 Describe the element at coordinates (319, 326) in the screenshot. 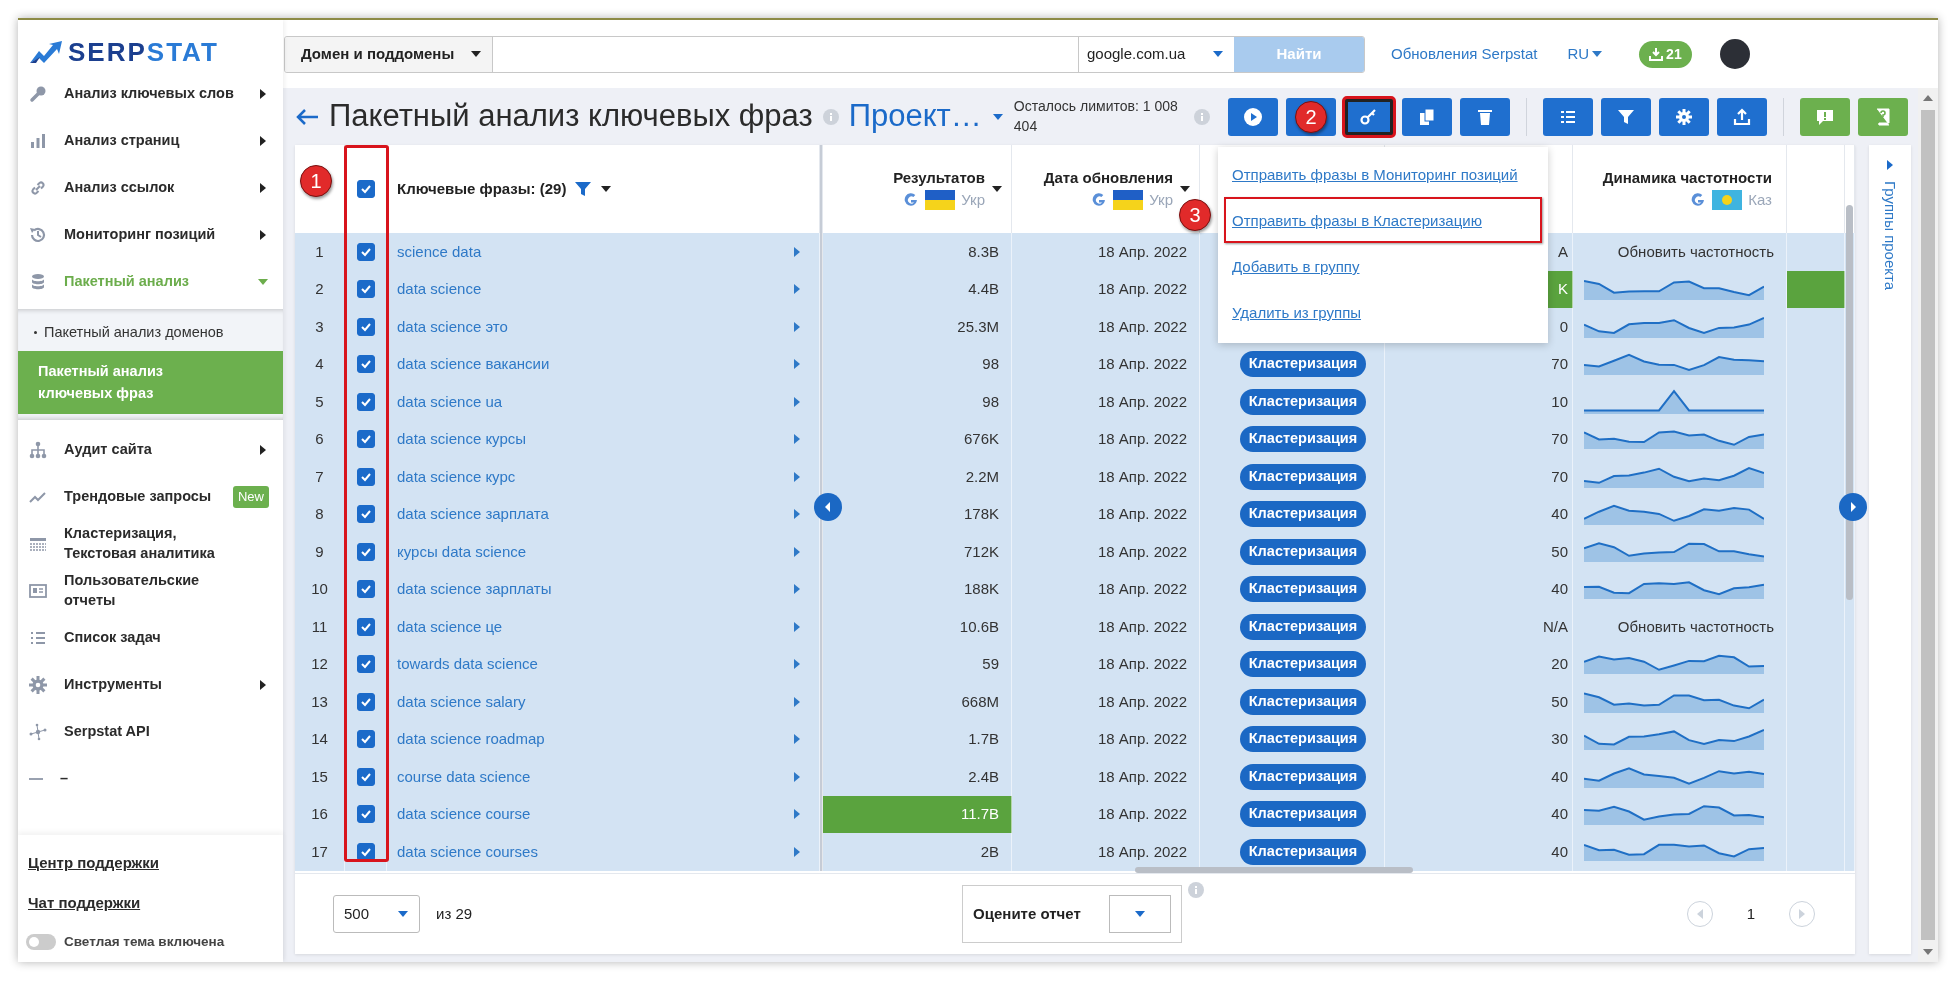

I see `row-number: 3` at that location.